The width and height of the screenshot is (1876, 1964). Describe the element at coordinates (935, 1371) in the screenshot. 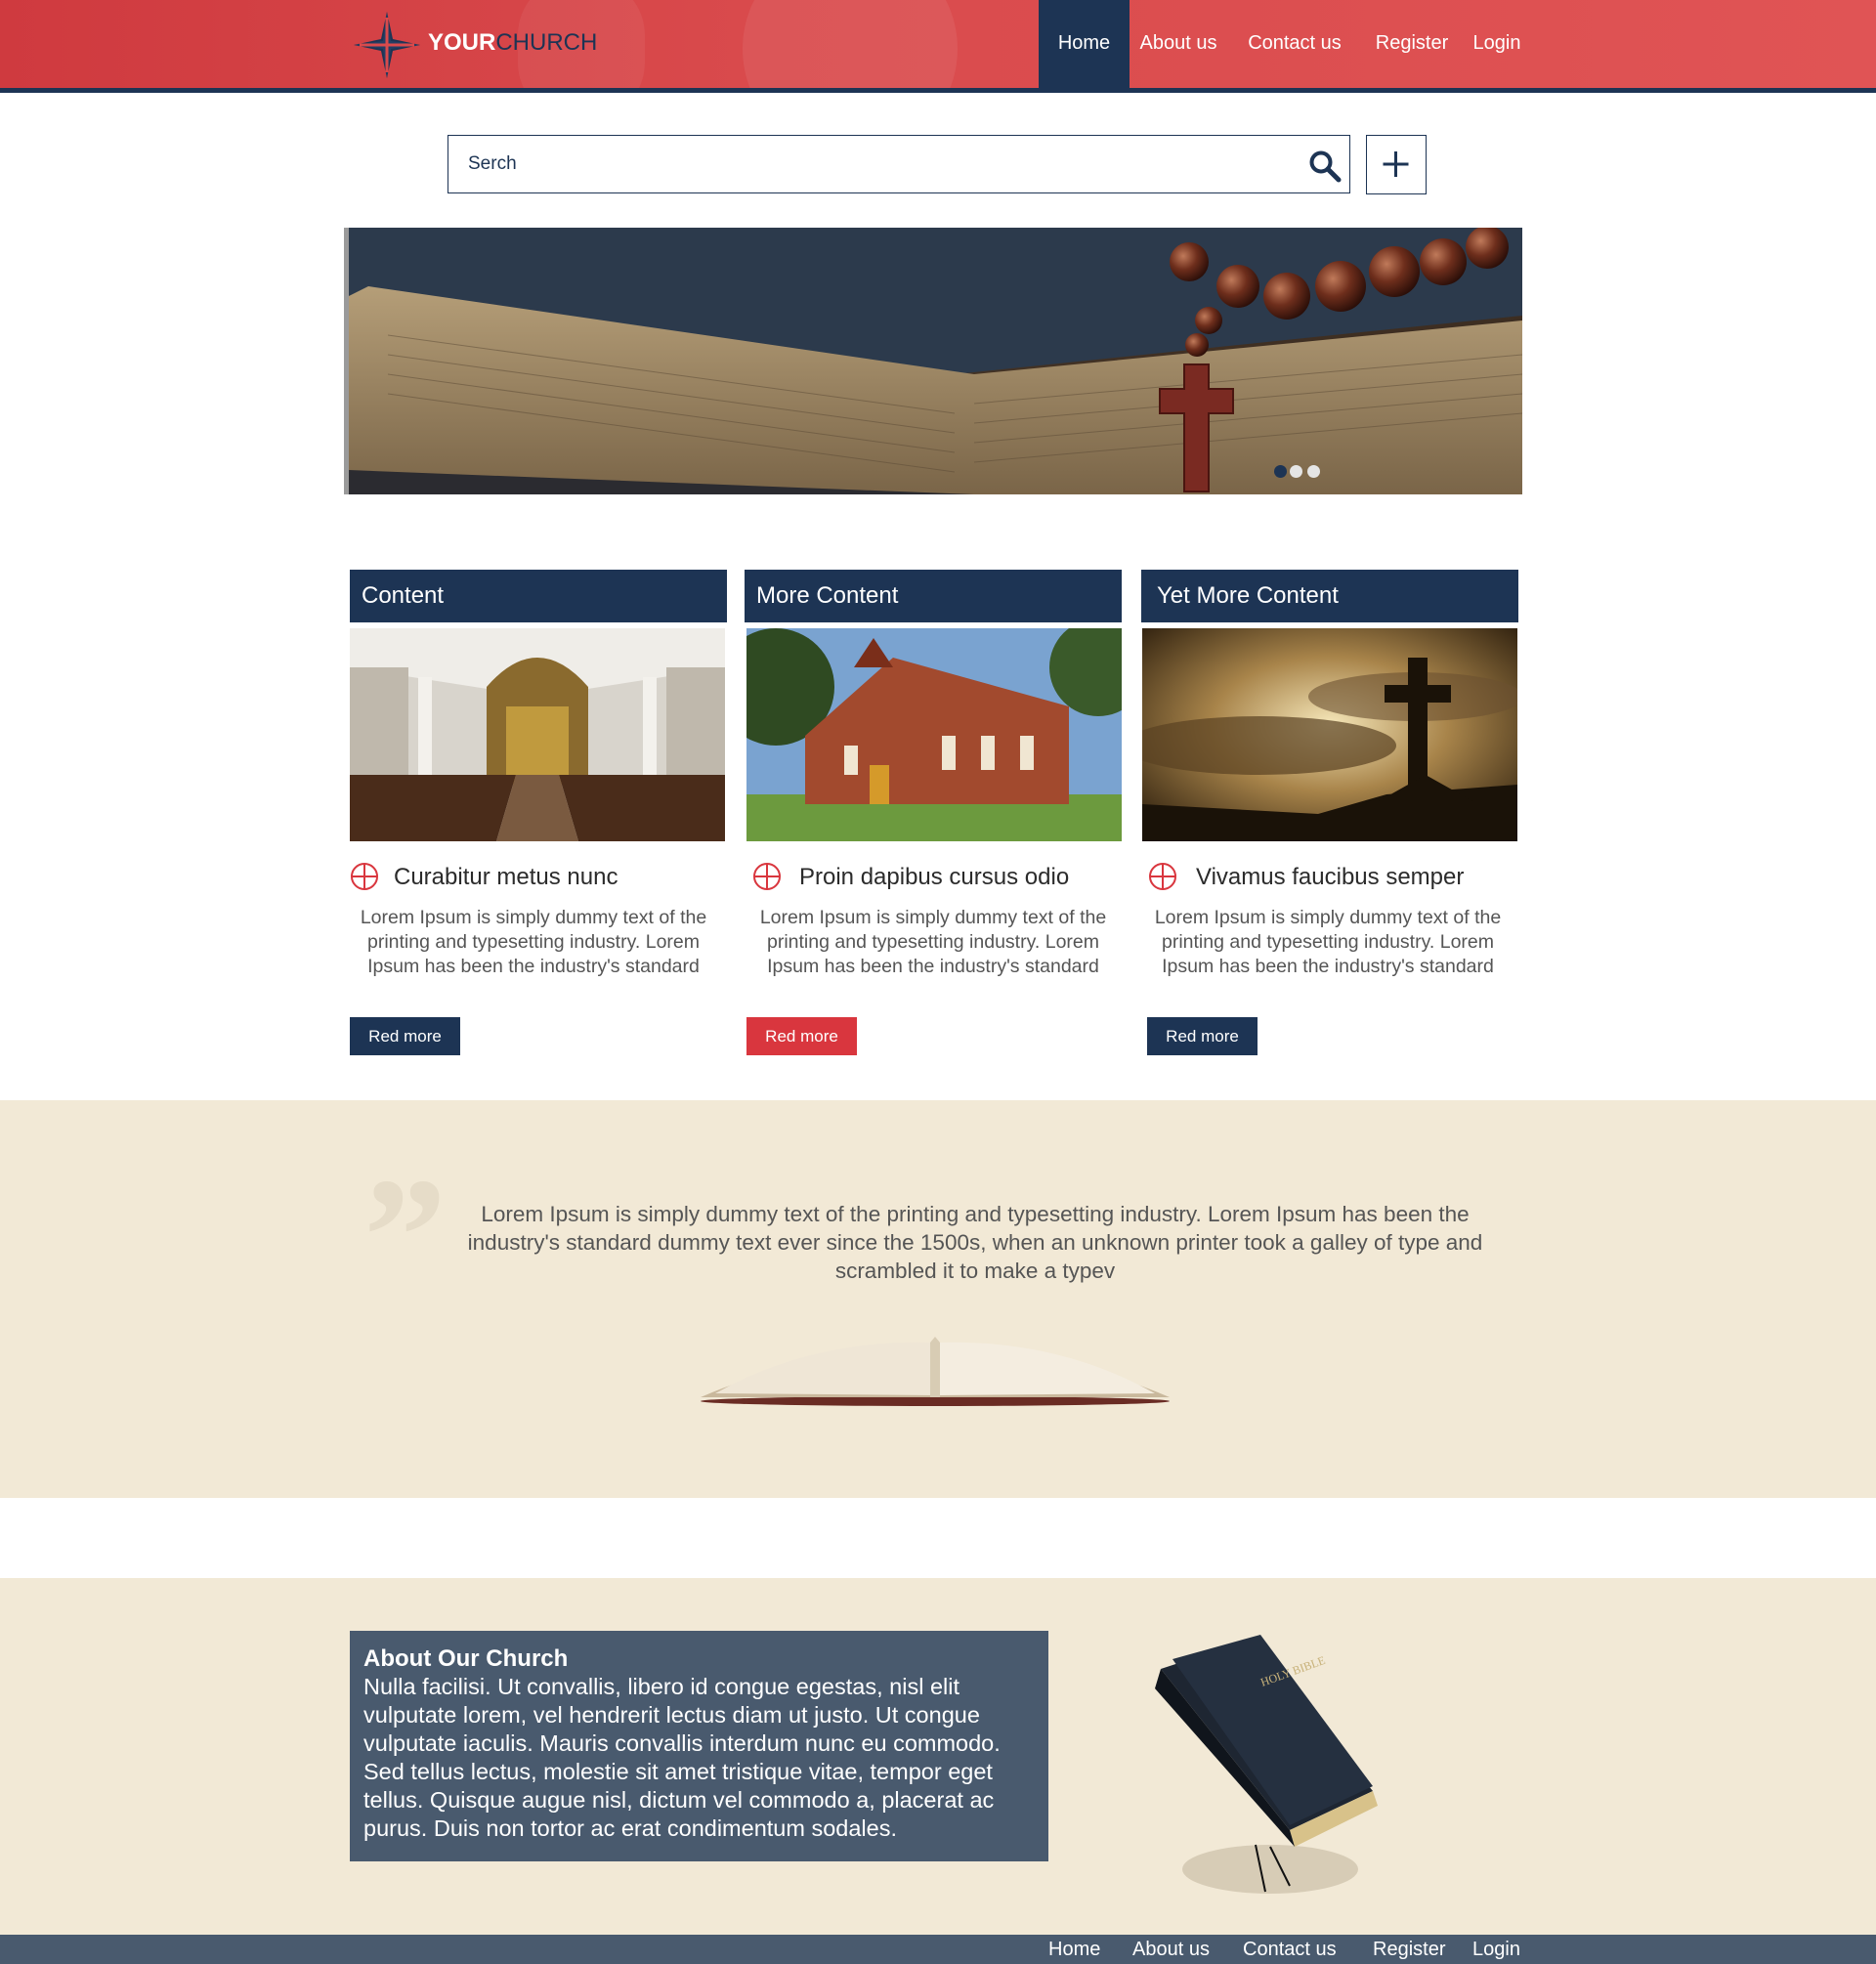

I see `open-book-image` at that location.